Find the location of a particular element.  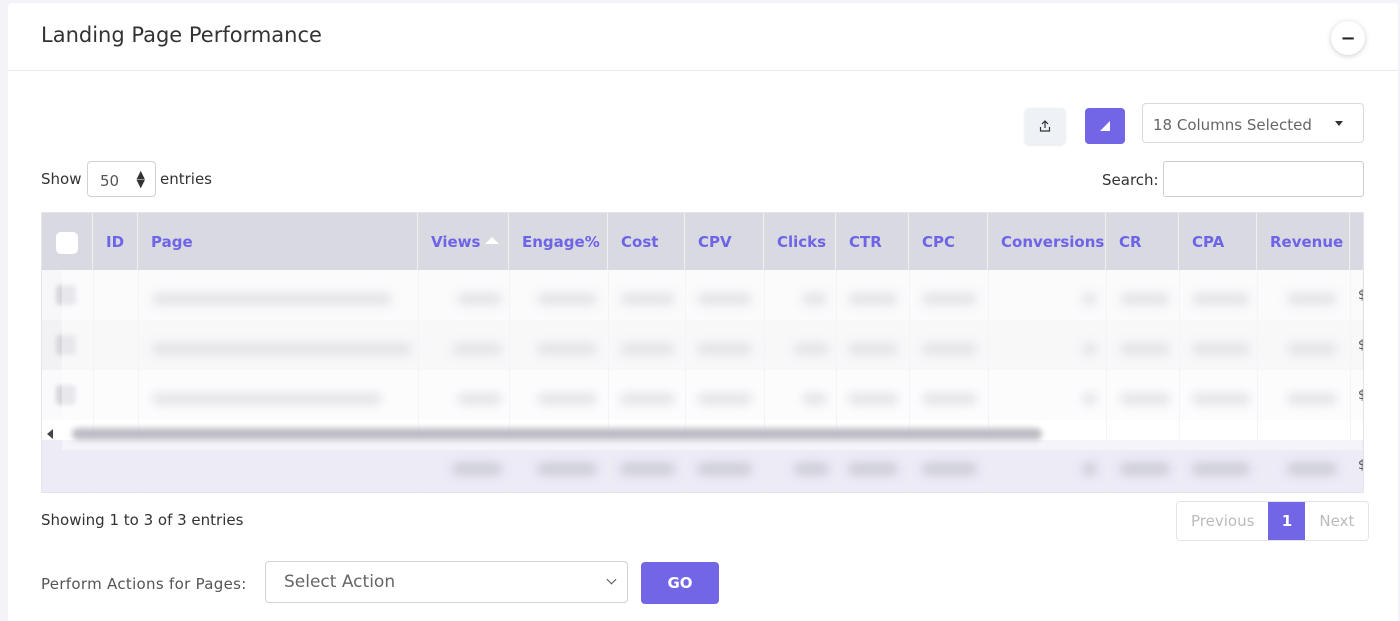

column-header-label: Cost is located at coordinates (640, 241).